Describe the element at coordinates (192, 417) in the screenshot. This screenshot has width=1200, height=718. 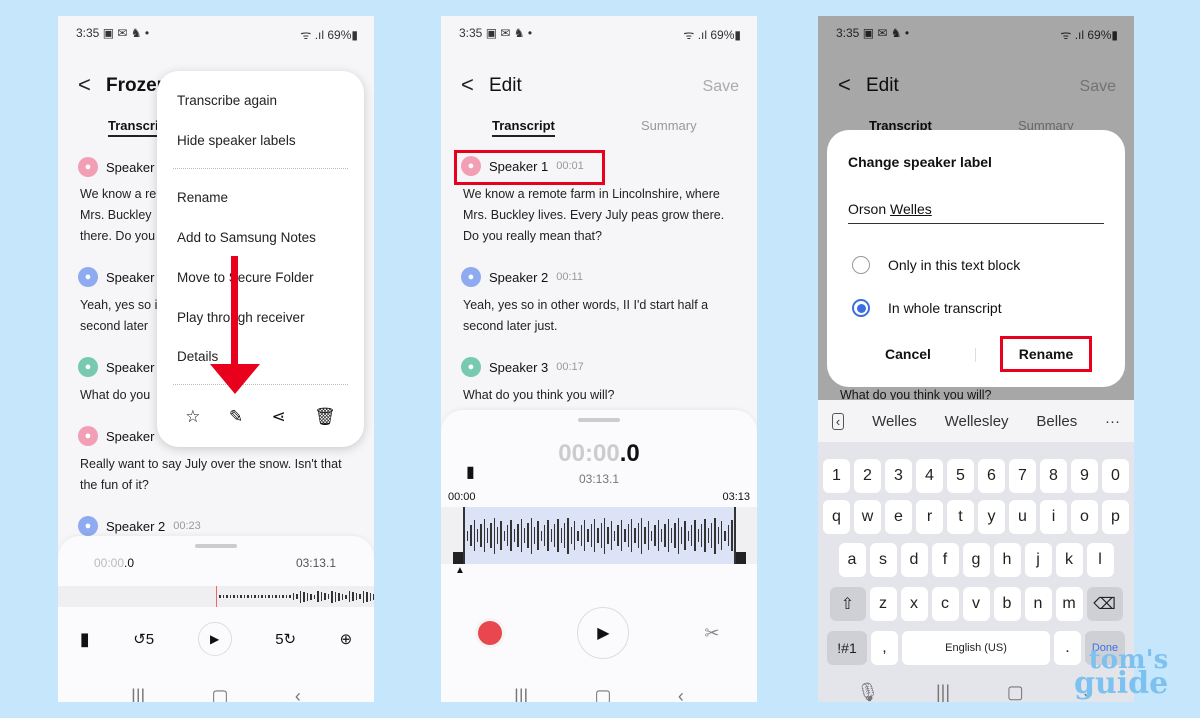
I see `star-icon: ☆` at that location.